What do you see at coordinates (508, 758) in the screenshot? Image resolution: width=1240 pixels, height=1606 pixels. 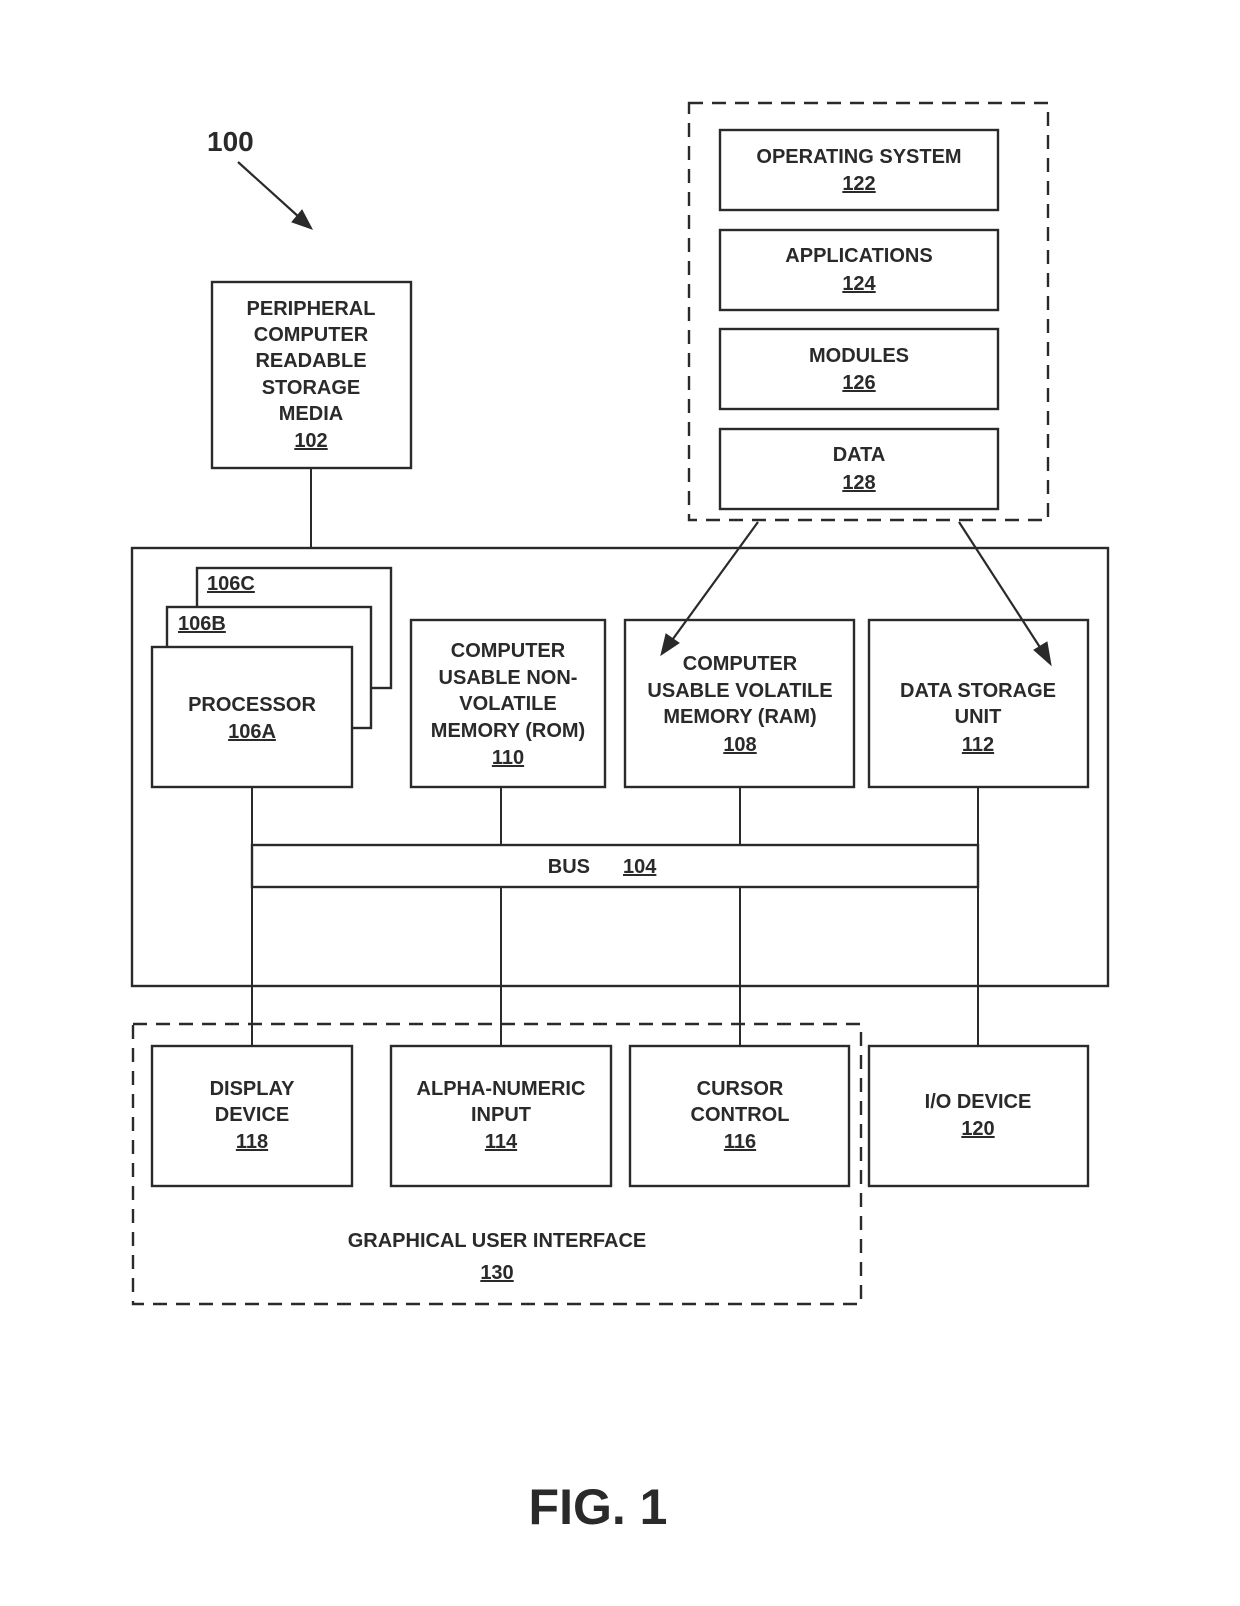 I see `rom-ref: 110` at bounding box center [508, 758].